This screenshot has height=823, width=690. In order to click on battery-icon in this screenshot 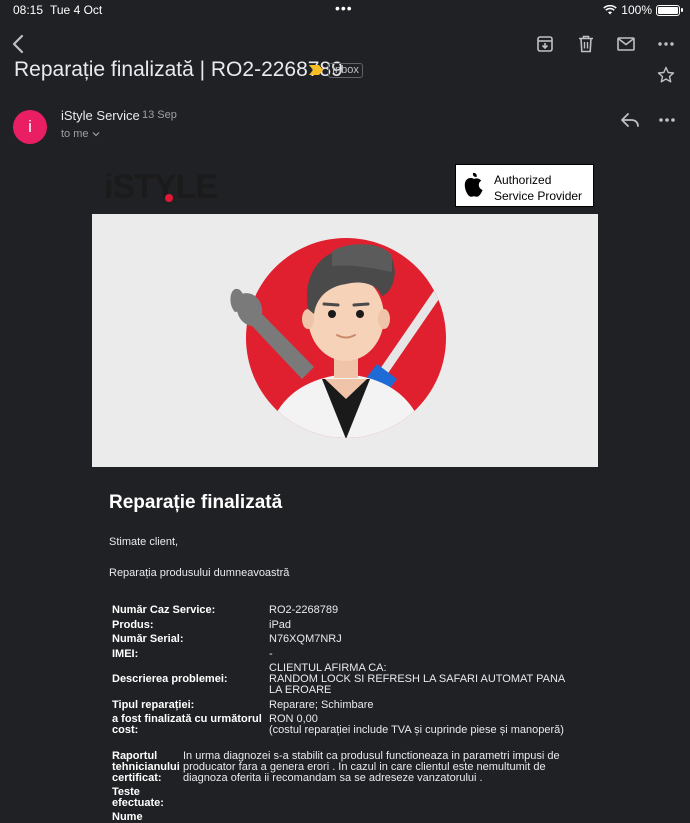, I will do `click(669, 10)`.